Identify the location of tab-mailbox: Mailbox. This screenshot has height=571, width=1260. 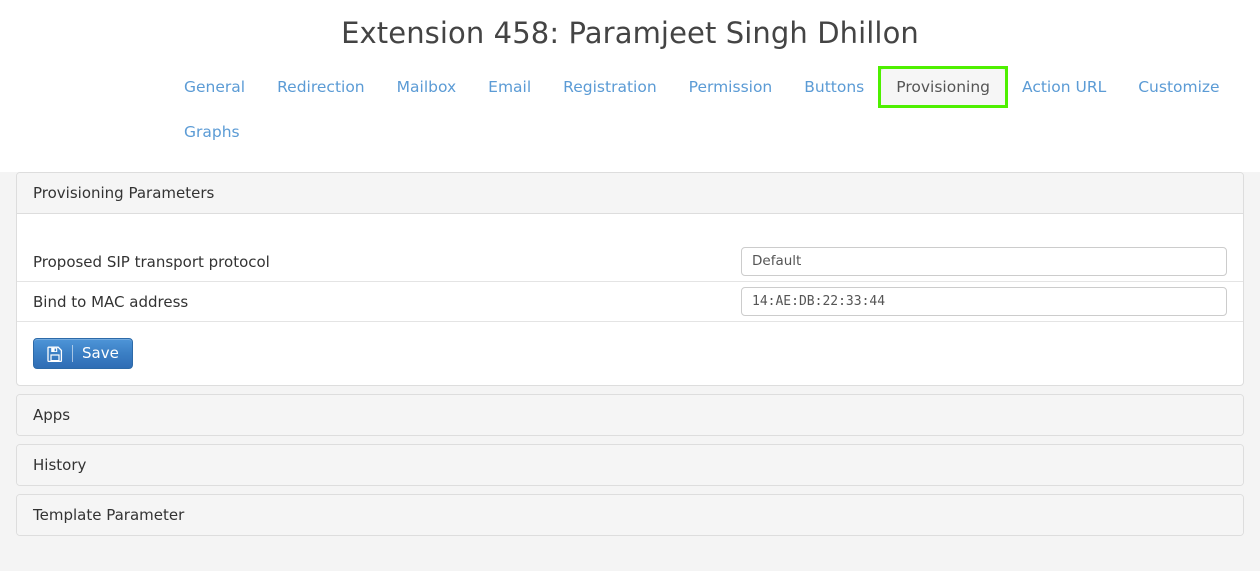
(427, 87).